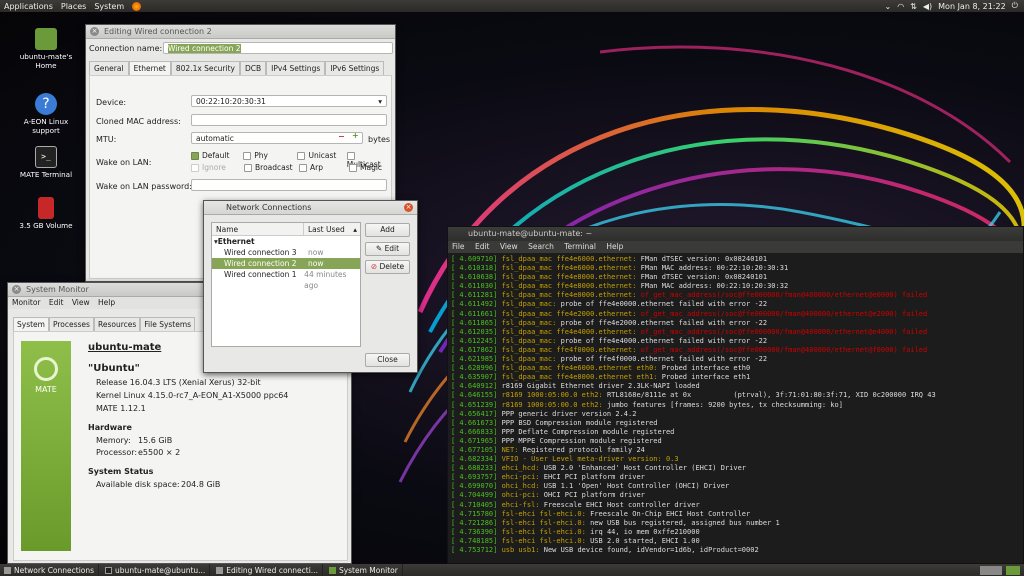 This screenshot has height=576, width=1024. I want to click on distro-name: "Ubuntu", so click(114, 368).